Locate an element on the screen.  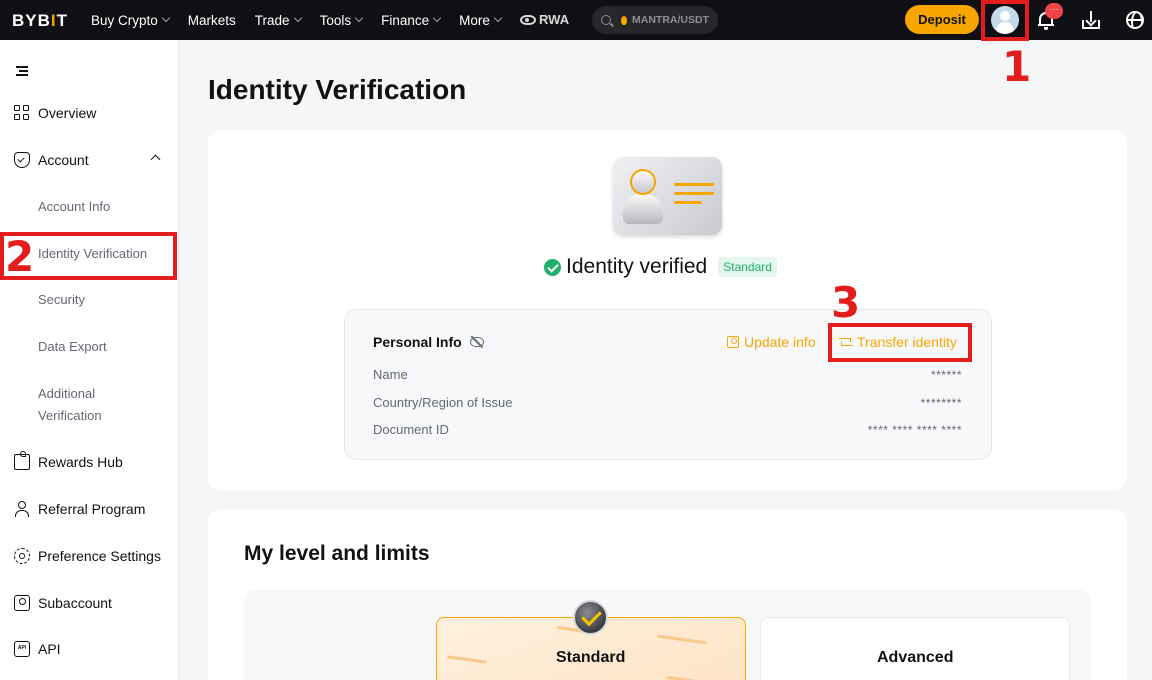
api-icon: API is located at coordinates (22, 649).